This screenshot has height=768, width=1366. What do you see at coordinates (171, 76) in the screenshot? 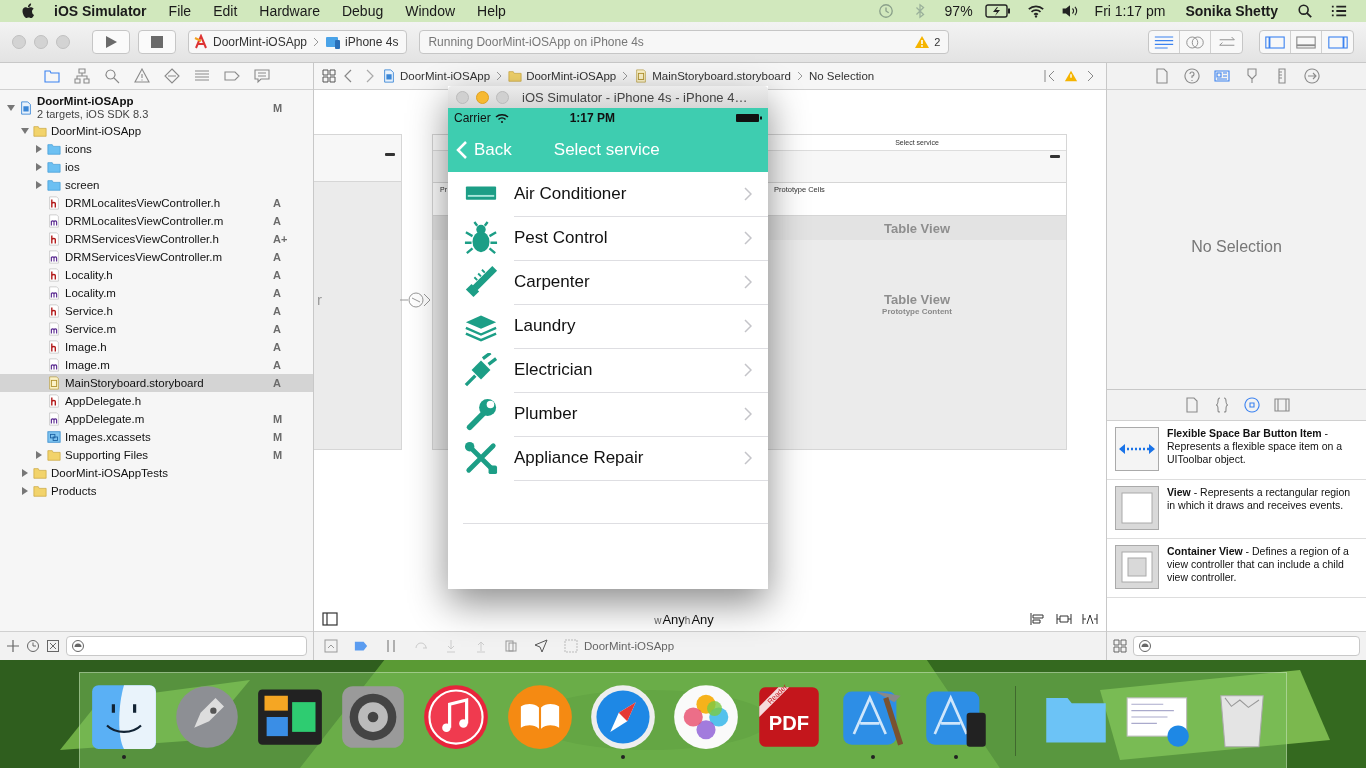
I see `diamond-icon` at bounding box center [171, 76].